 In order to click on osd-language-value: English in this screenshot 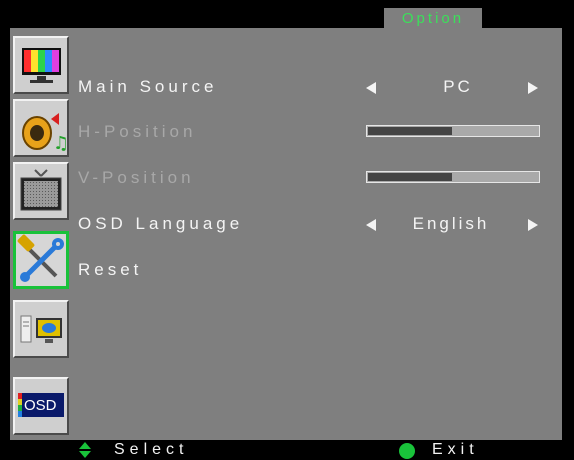, I will do `click(451, 223)`.